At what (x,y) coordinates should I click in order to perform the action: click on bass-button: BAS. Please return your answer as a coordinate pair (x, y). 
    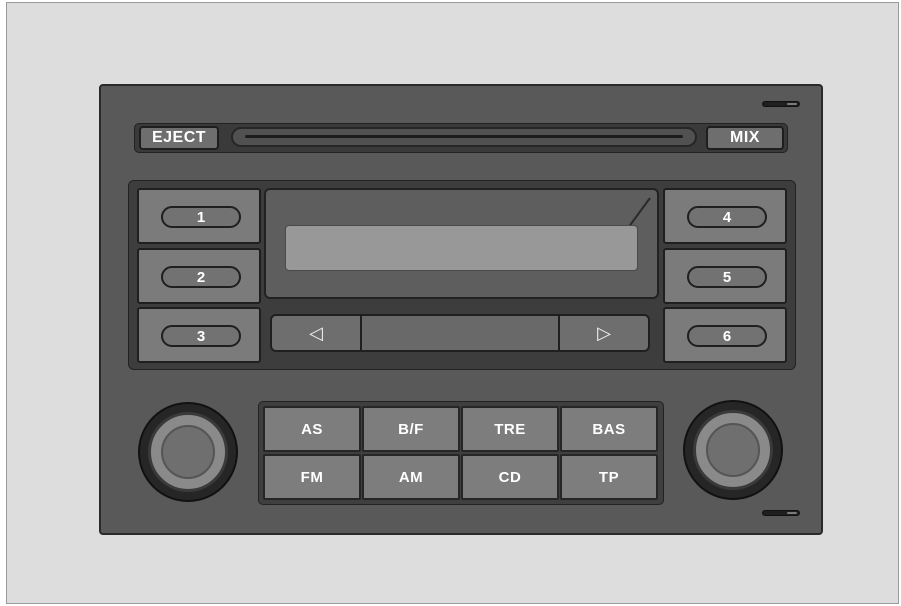
    Looking at the image, I should click on (609, 429).